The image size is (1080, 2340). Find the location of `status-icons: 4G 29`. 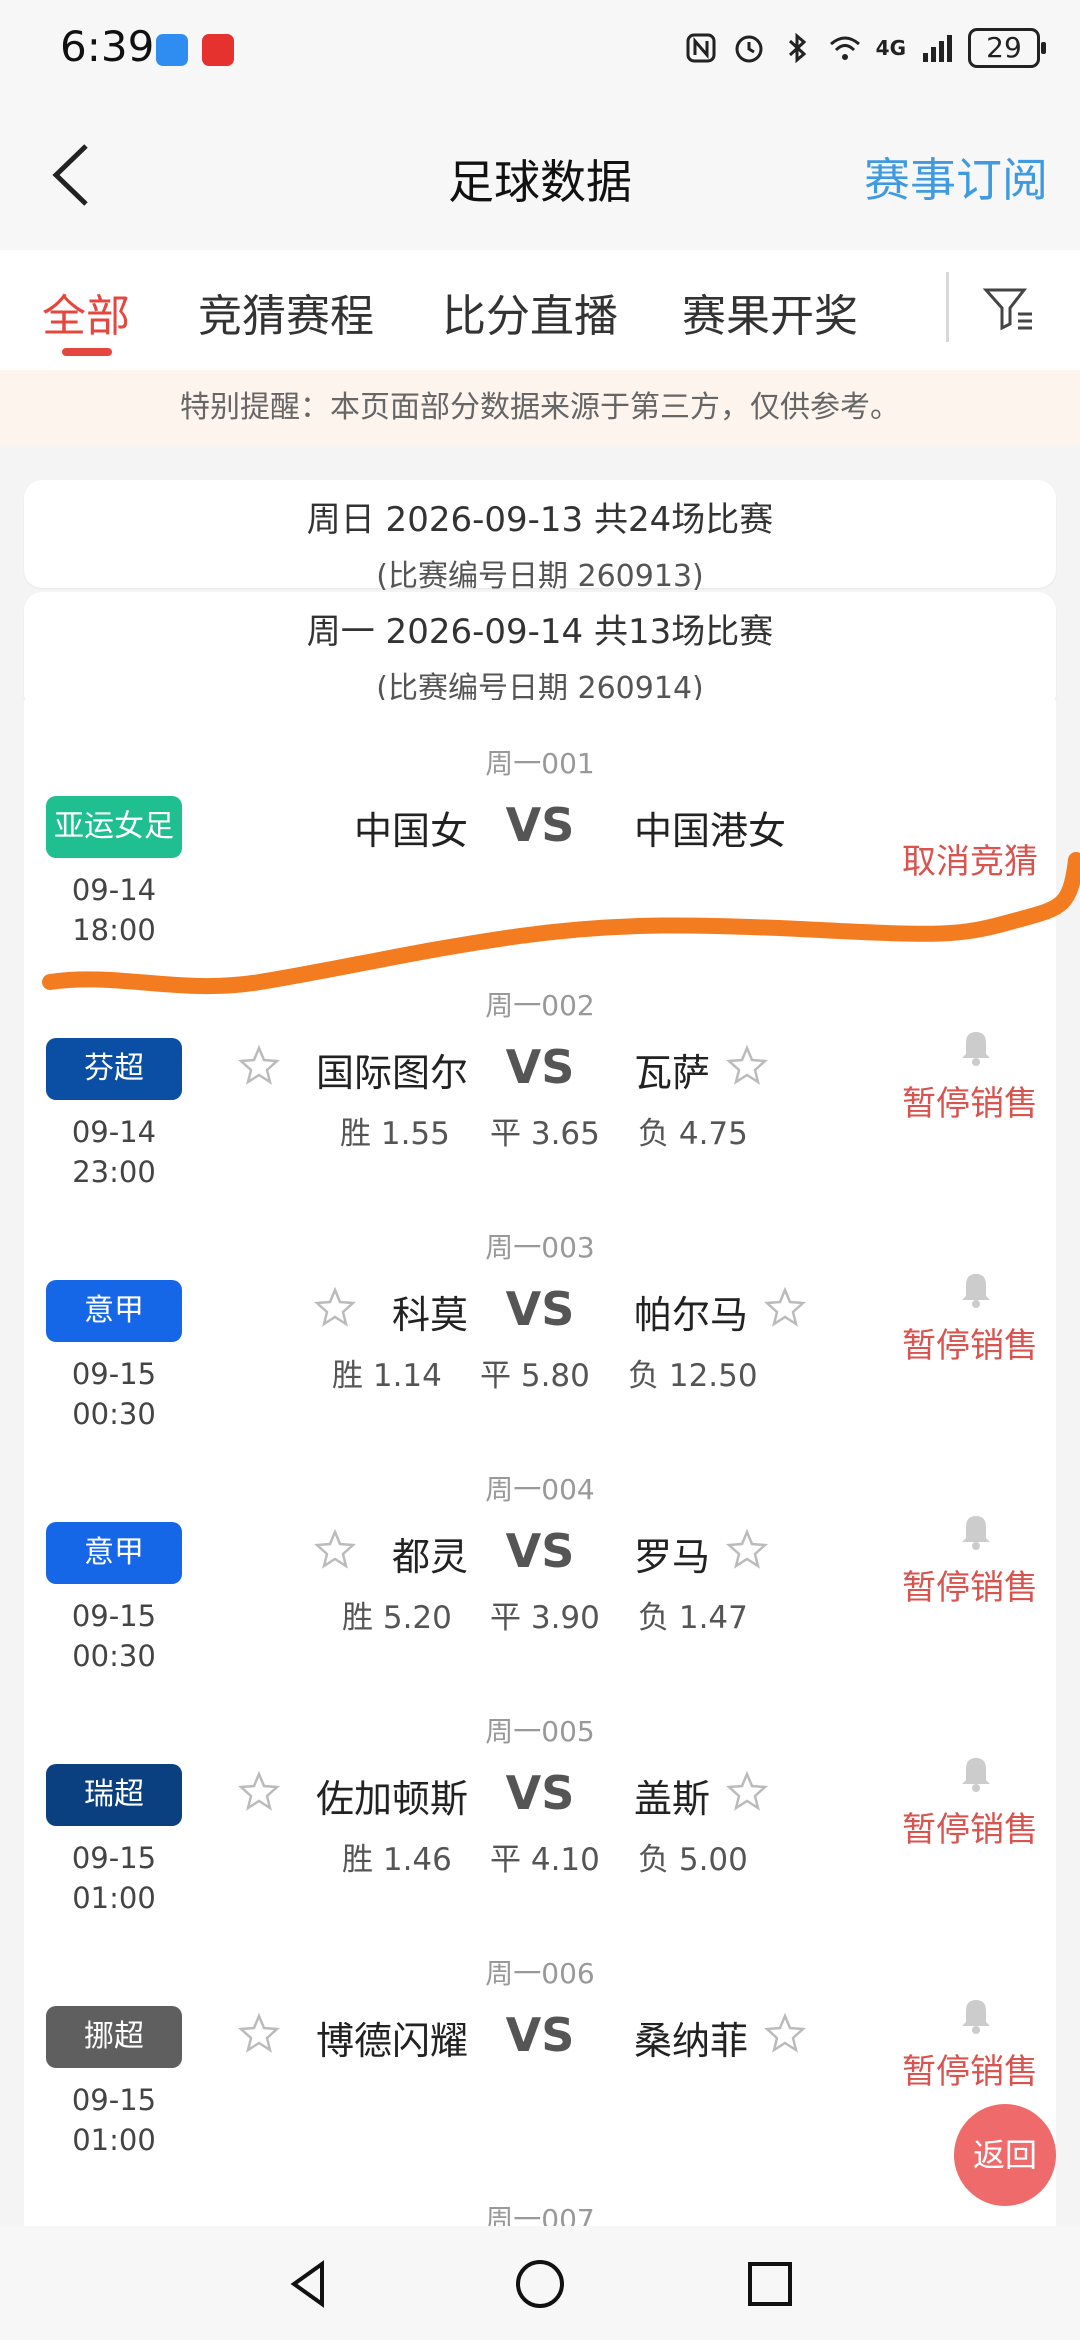

status-icons: 4G 29 is located at coordinates (865, 48).